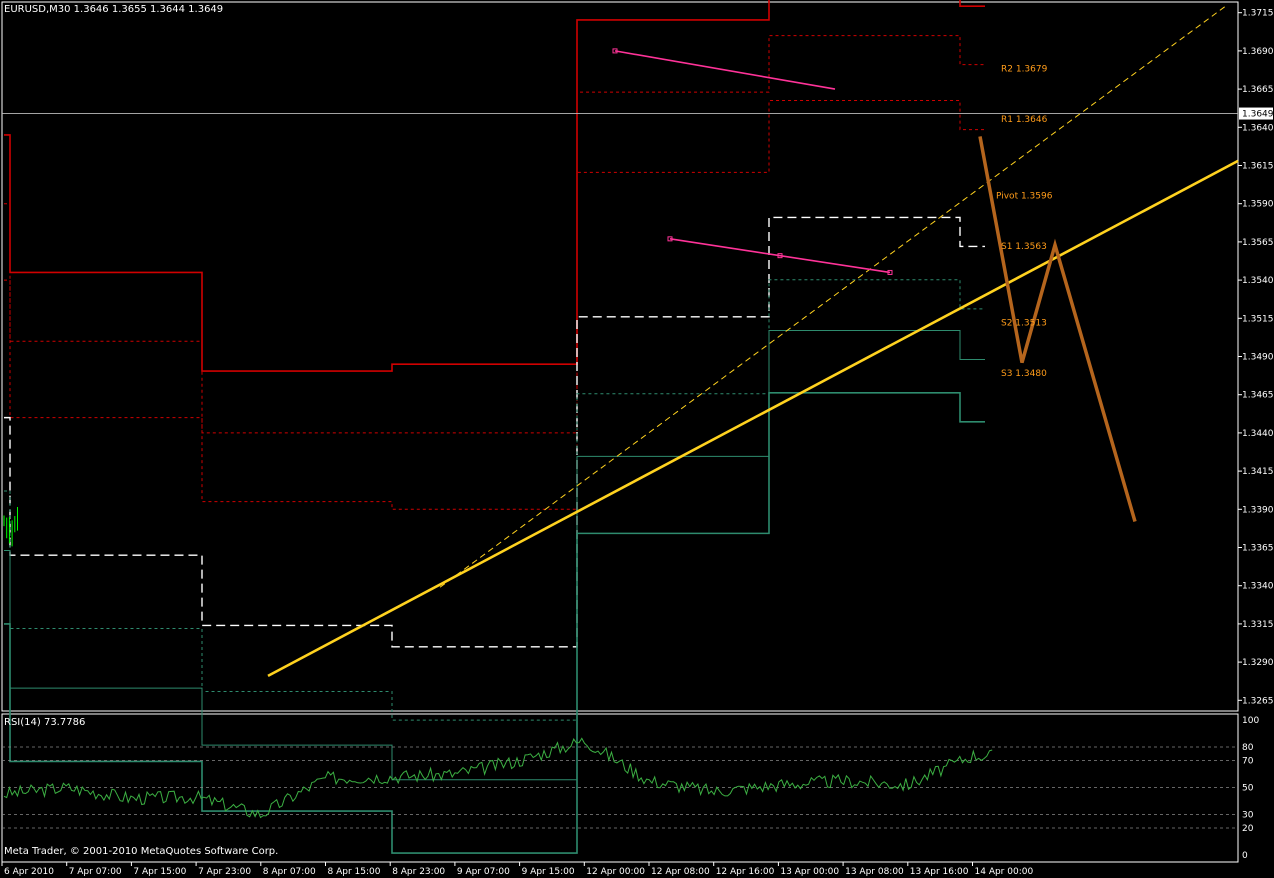 This screenshot has height=878, width=1274. What do you see at coordinates (1258, 319) in the screenshot?
I see `price-tick-label: 1.3515` at bounding box center [1258, 319].